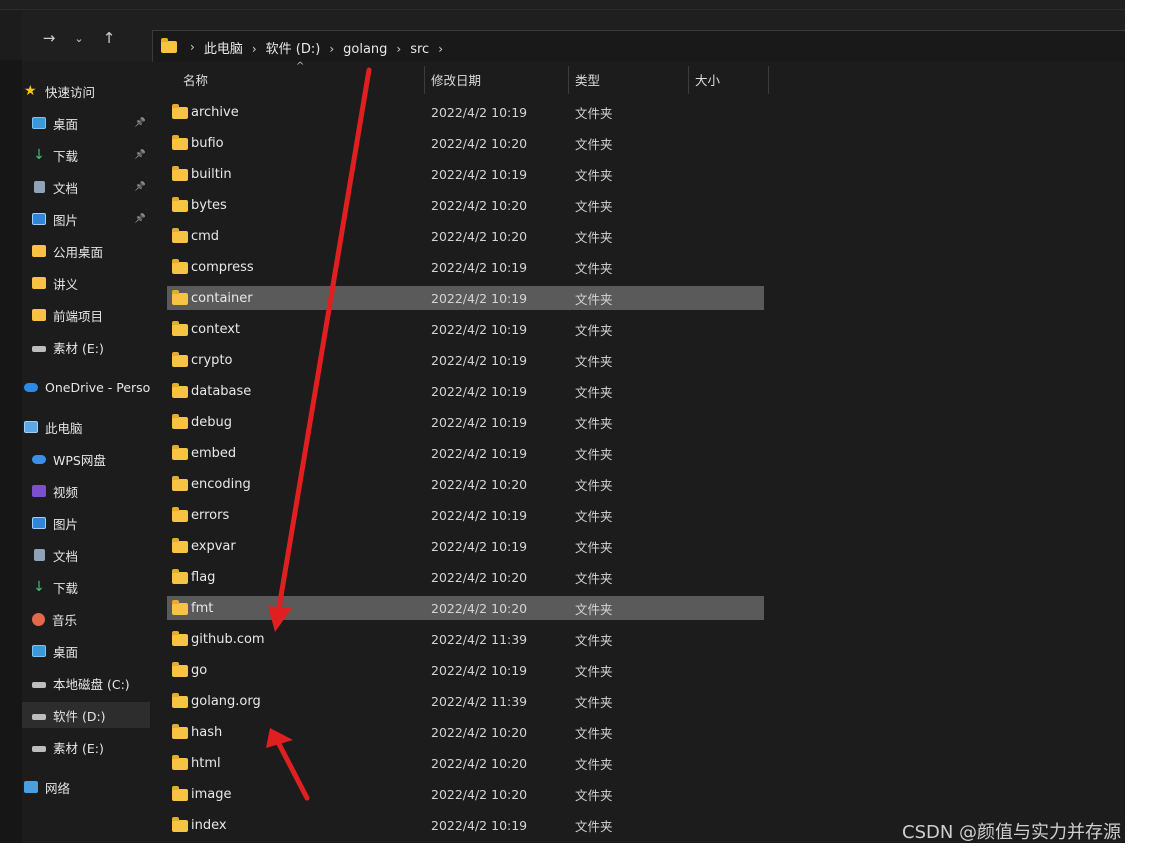 Image resolution: width=1150 pixels, height=850 pixels. What do you see at coordinates (86, 123) in the screenshot?
I see `nav-quick-item: 桌面 📌` at bounding box center [86, 123].